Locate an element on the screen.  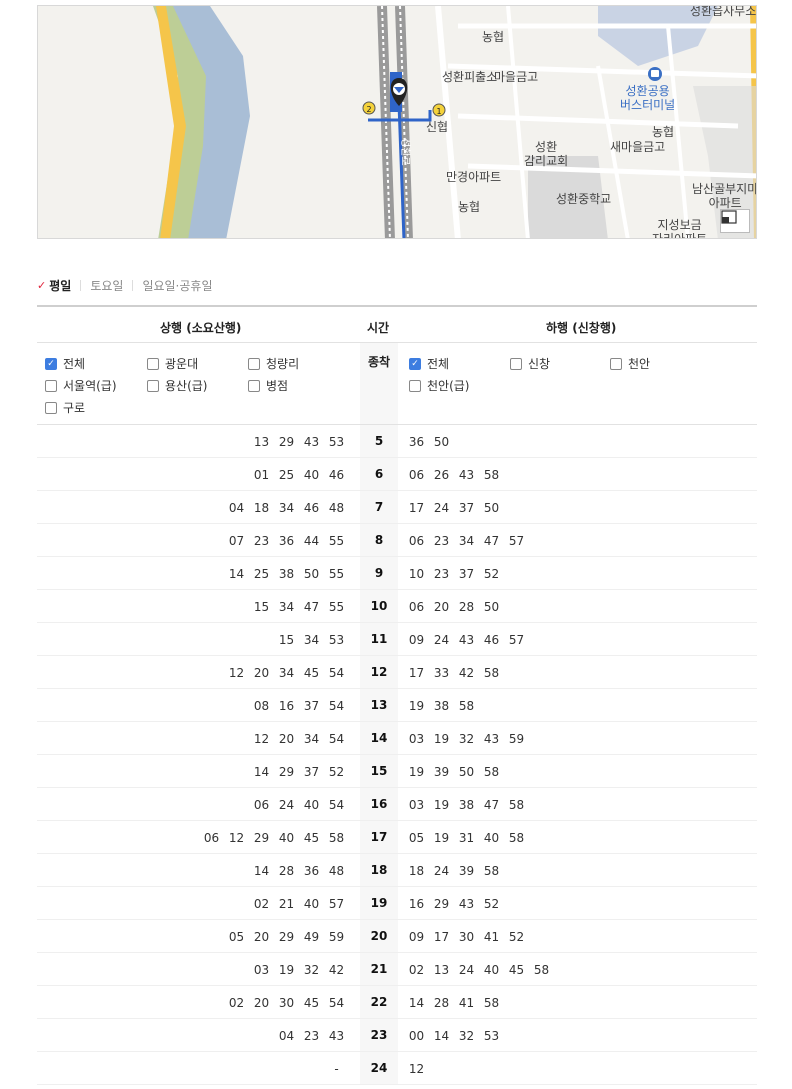
hour-label: 13 is located at coordinates (379, 705).